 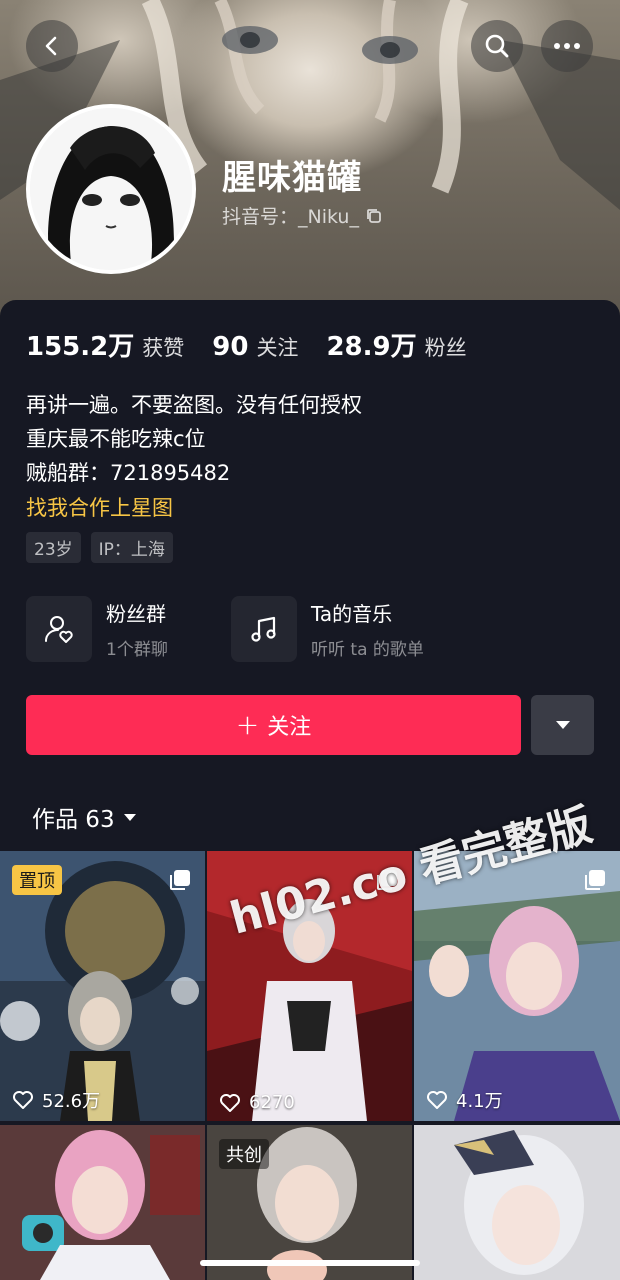 I want to click on stat-followers: 28.9万 粉丝, so click(x=396, y=344).